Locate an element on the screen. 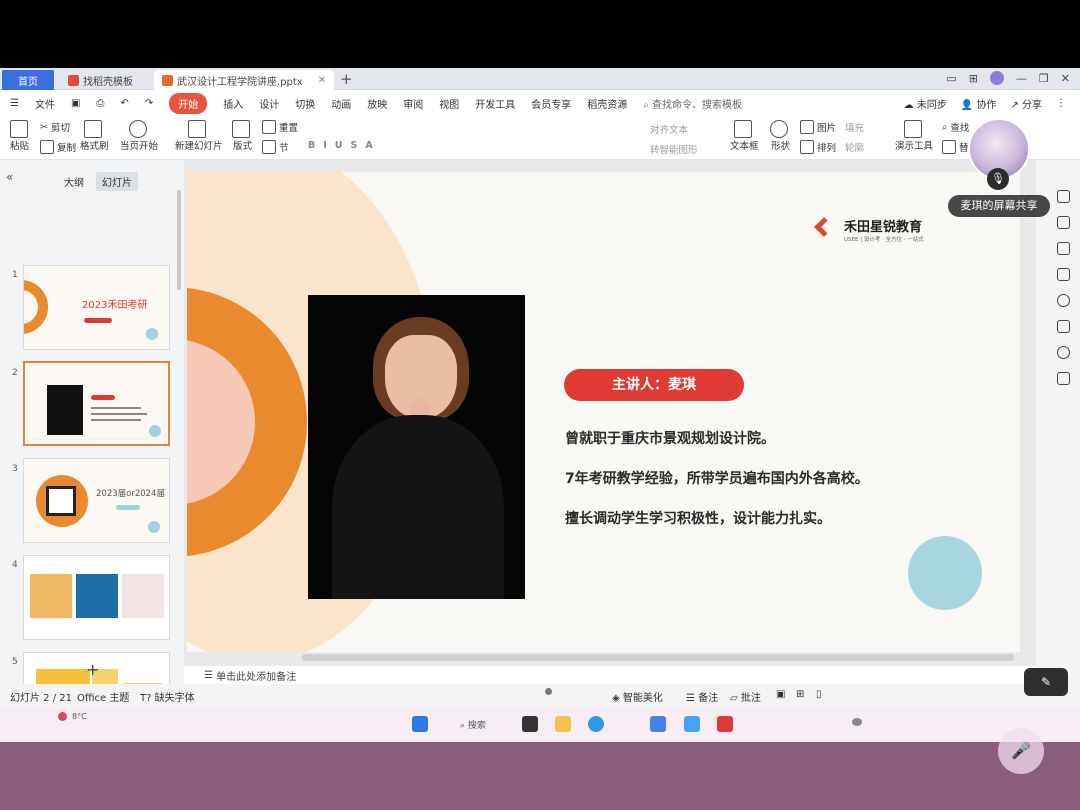 The image size is (1080, 810). menu-docer: 稻壳资源 is located at coordinates (607, 103).